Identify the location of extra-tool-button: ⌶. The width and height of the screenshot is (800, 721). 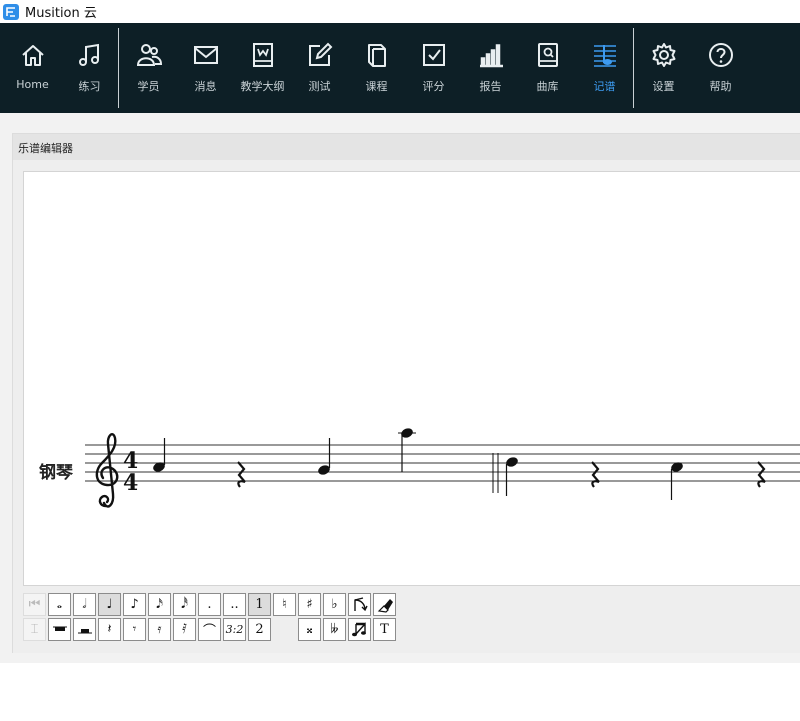
(34, 629).